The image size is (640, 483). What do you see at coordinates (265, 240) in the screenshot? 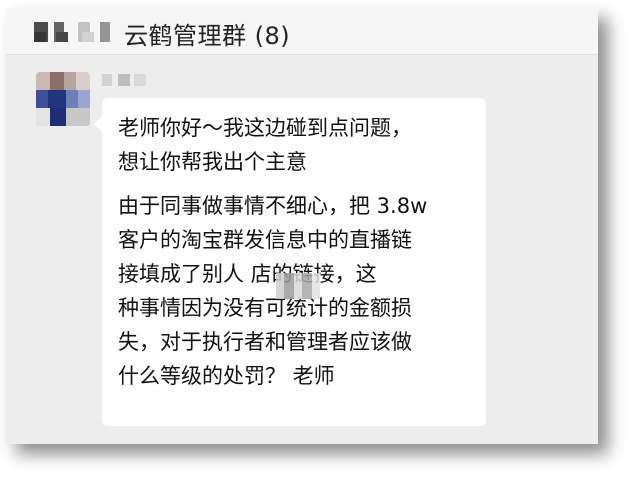
I see `message-line: 客户的淘宝群发信息中的直播链` at bounding box center [265, 240].